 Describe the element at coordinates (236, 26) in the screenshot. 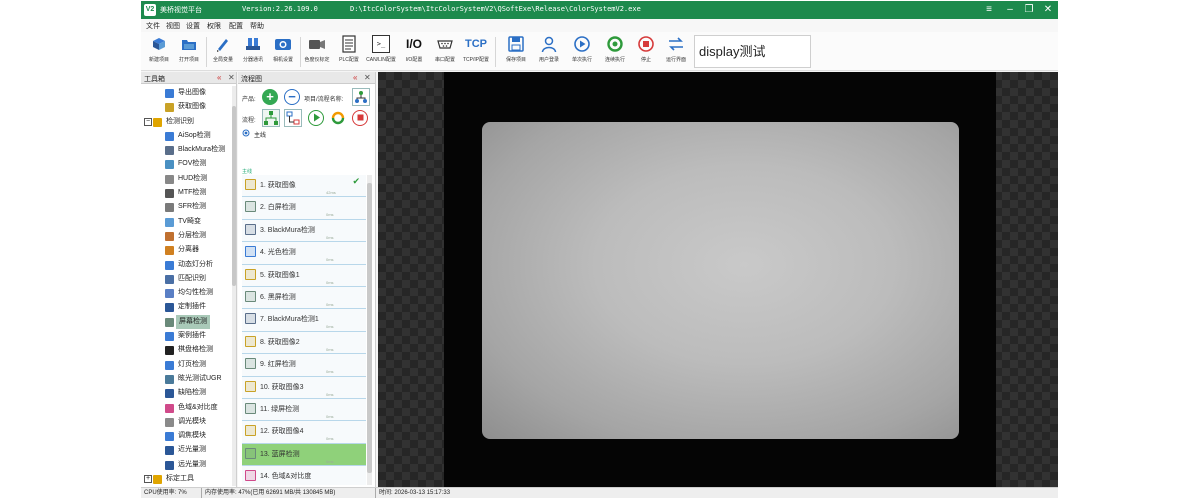

I see `menu-config: 配置` at that location.